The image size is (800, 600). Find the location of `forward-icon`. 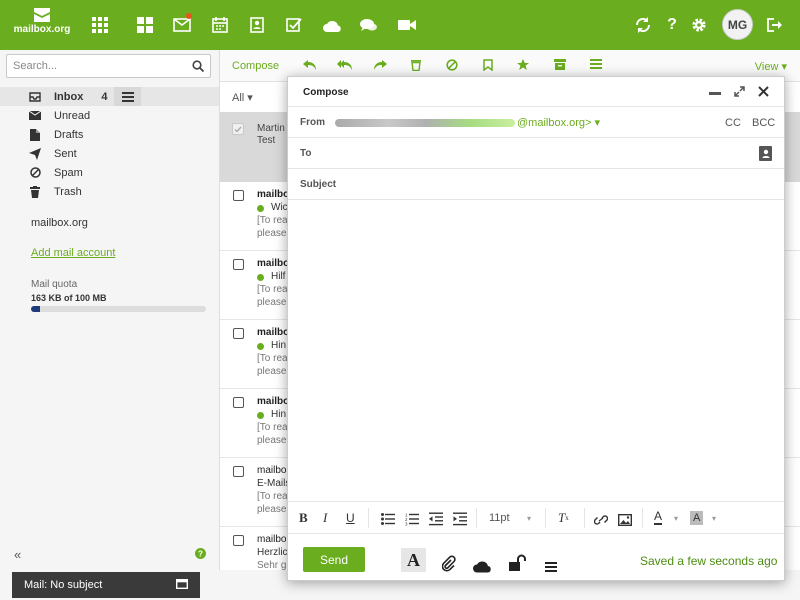

forward-icon is located at coordinates (380, 65).